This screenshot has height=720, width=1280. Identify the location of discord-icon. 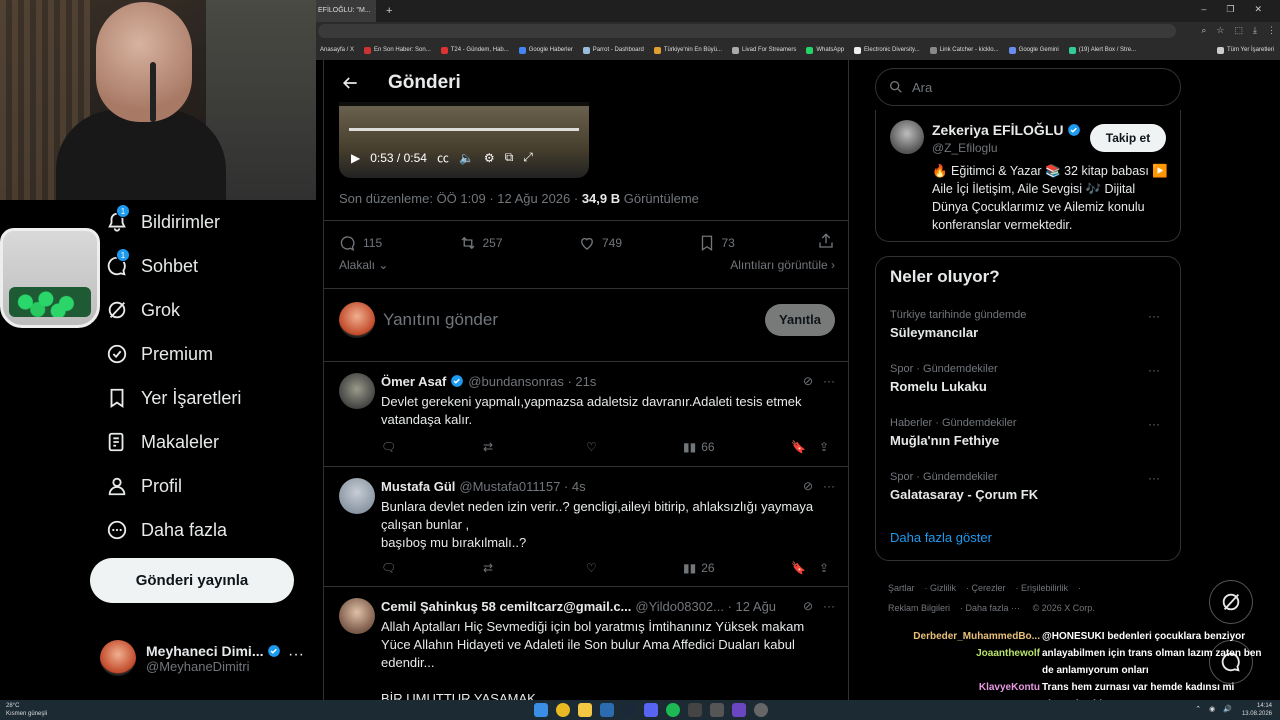
(651, 710).